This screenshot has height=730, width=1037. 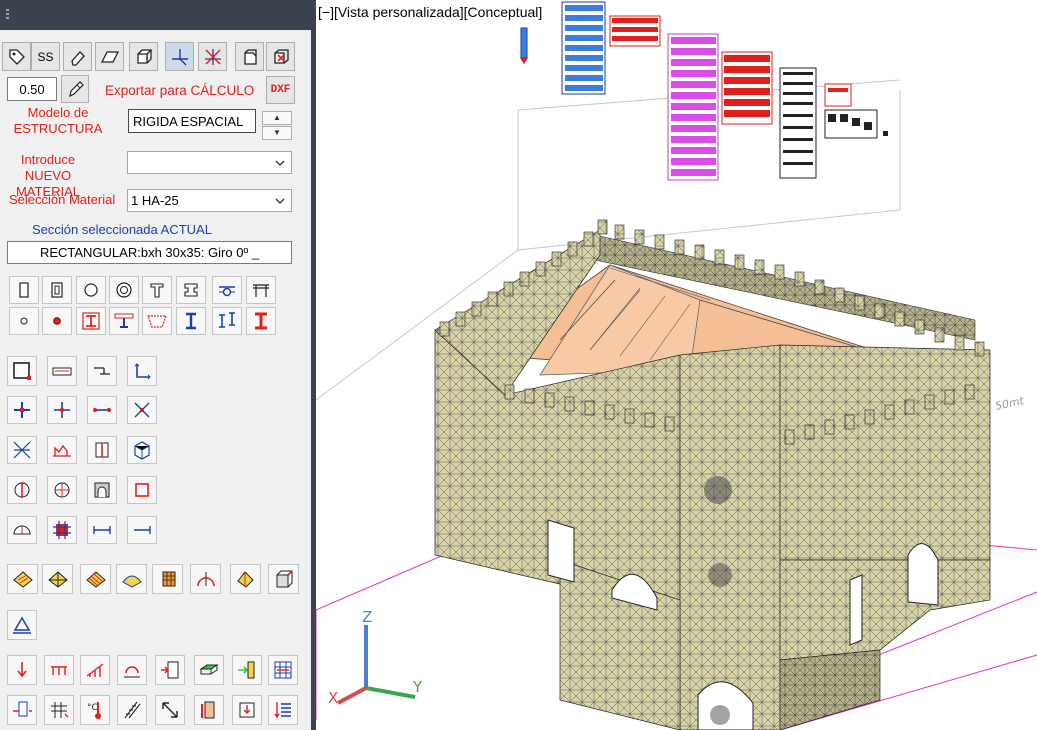 I want to click on tube-section-button, so click(x=124, y=290).